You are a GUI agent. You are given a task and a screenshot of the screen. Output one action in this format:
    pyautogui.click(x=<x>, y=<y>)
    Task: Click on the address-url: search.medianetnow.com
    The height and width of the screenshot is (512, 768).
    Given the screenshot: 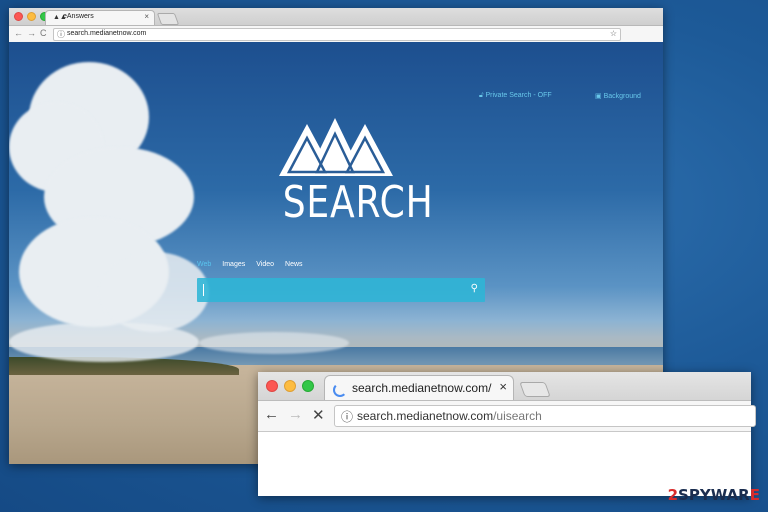 What is the action you would take?
    pyautogui.click(x=106, y=33)
    